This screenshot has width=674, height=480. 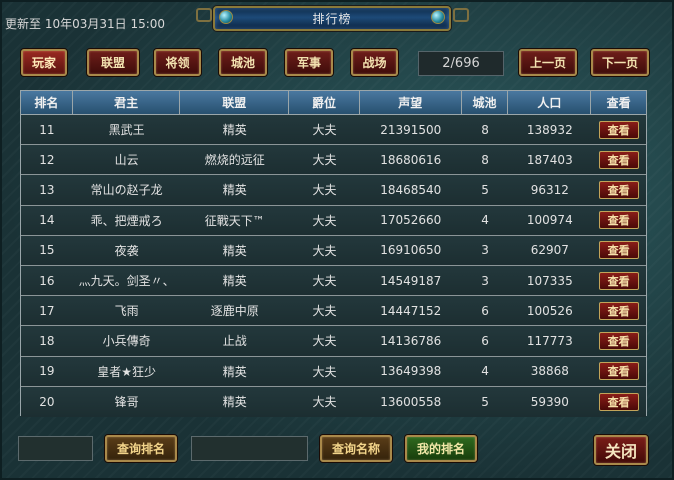 I want to click on prev-page-button: 上一页, so click(x=548, y=62).